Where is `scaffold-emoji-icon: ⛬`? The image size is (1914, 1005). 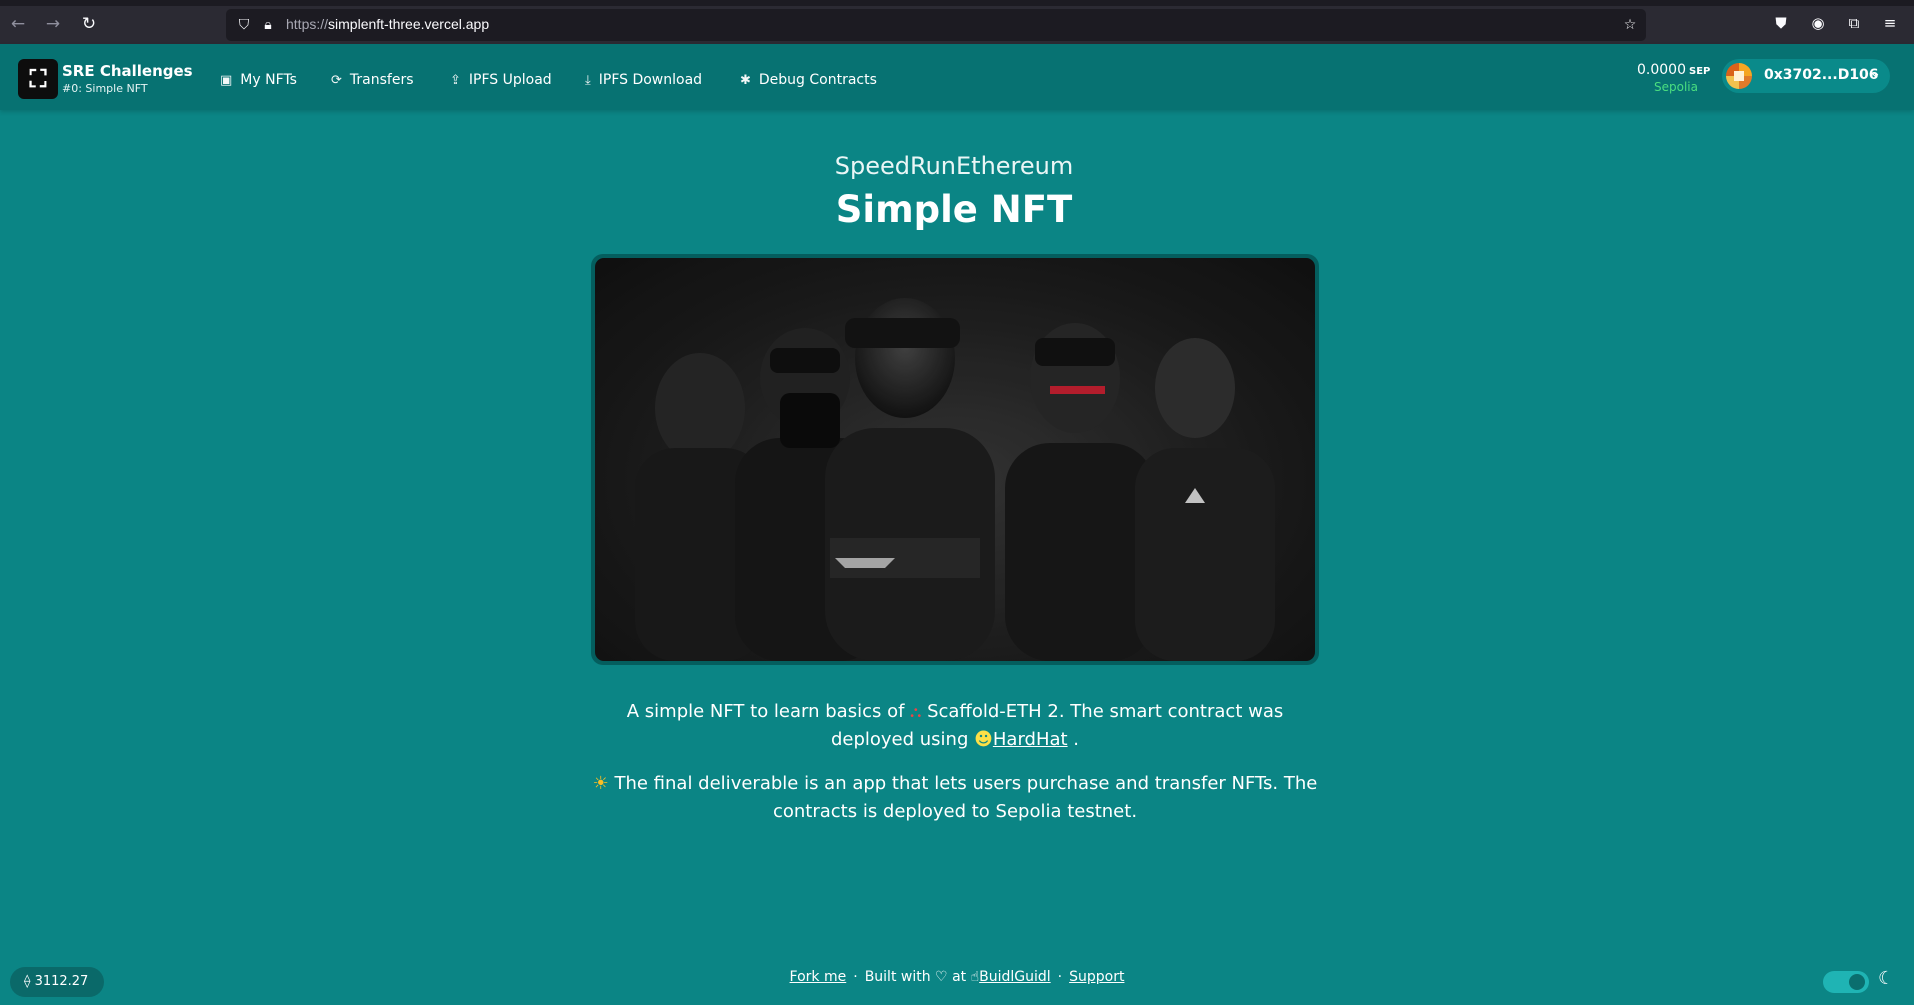
scaffold-emoji-icon: ⛬ is located at coordinates (916, 711).